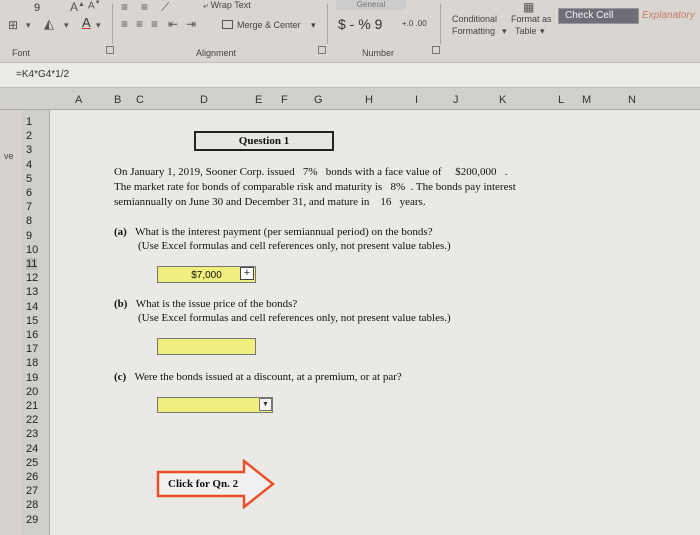 This screenshot has width=700, height=535. Describe the element at coordinates (456, 100) in the screenshot. I see `col-header-j: J` at that location.